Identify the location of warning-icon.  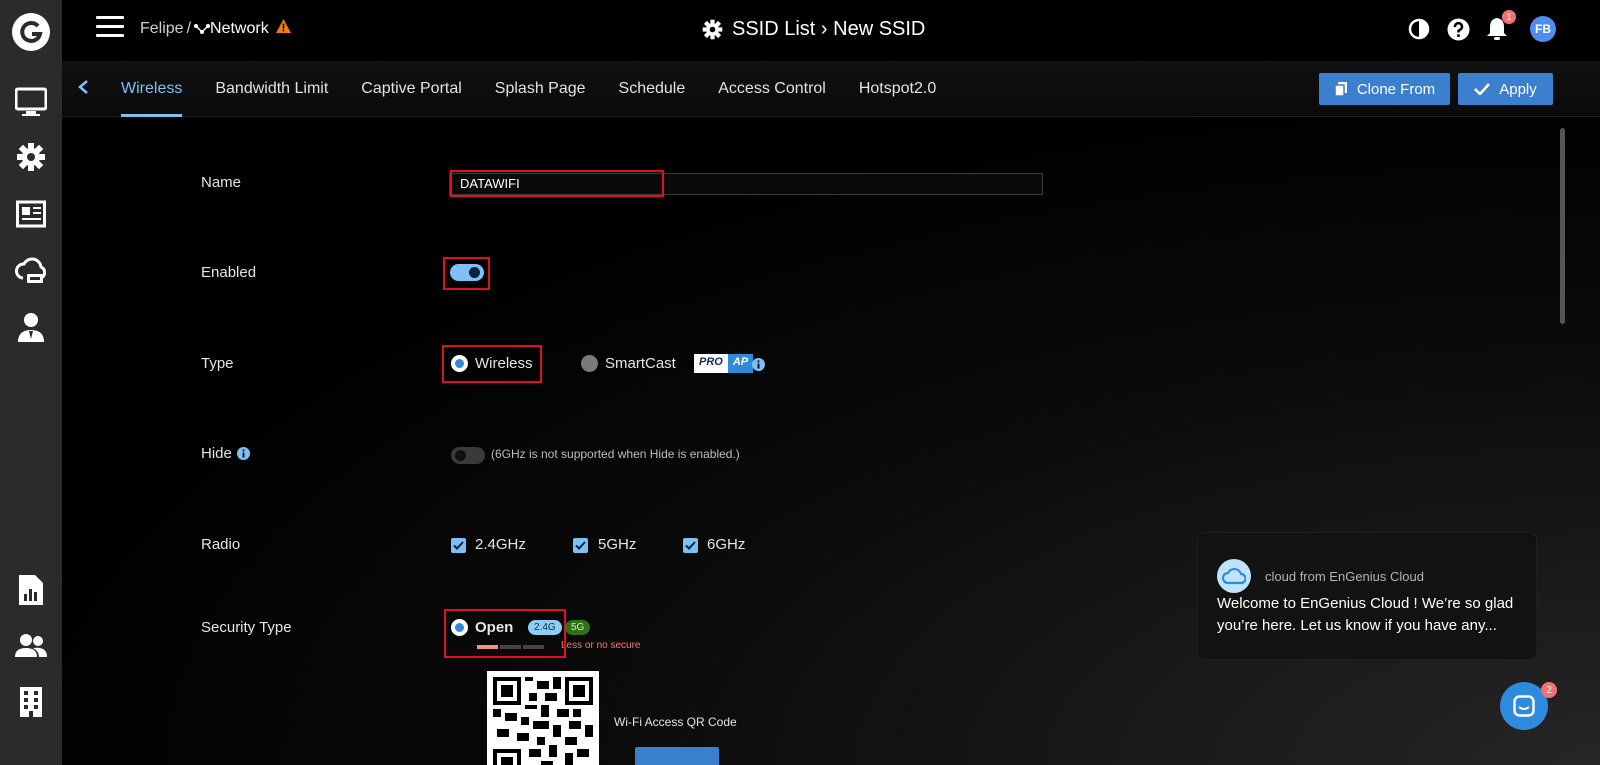
(283, 28).